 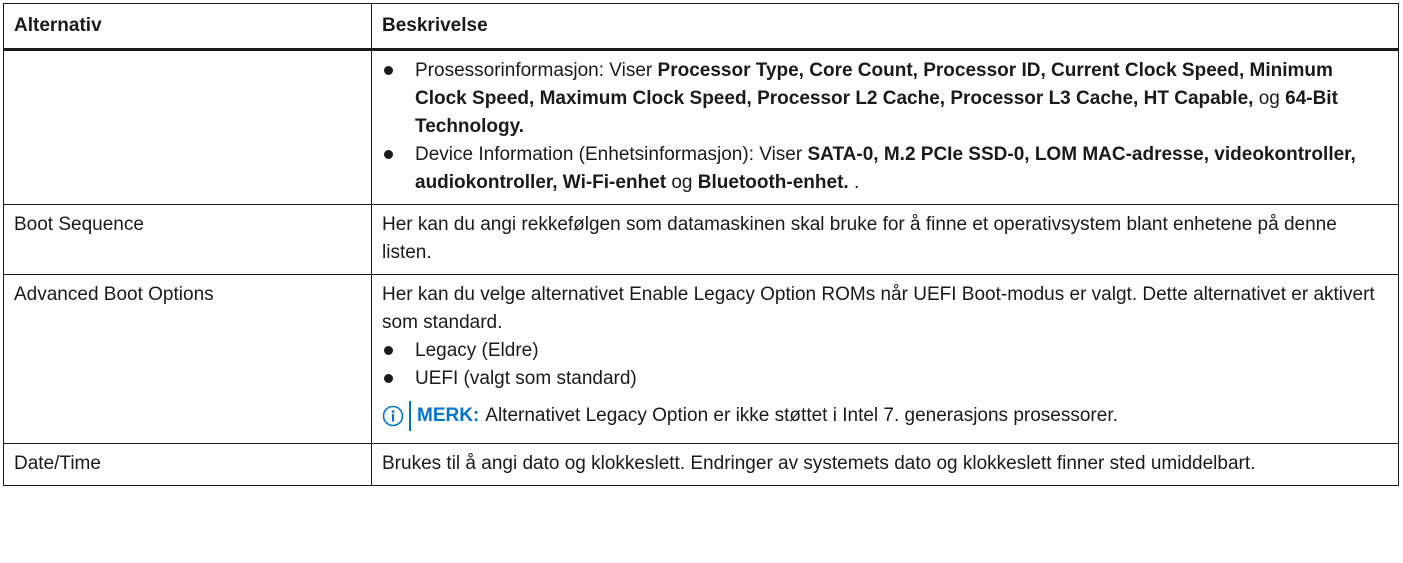 I want to click on header-beskrivelse: Beskrivelse, so click(x=885, y=27).